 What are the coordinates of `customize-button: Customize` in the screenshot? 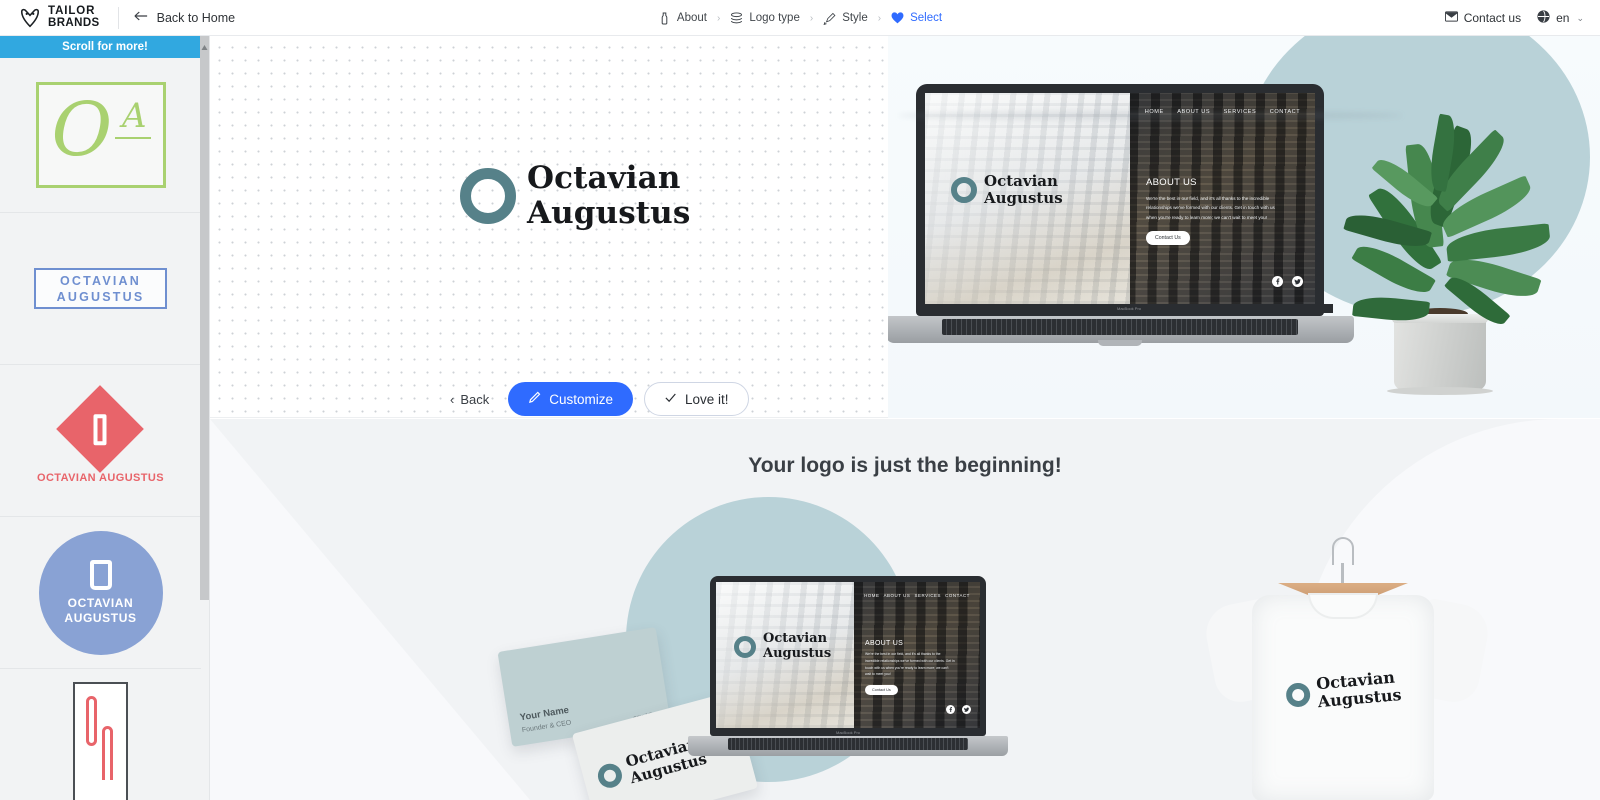 It's located at (571, 399).